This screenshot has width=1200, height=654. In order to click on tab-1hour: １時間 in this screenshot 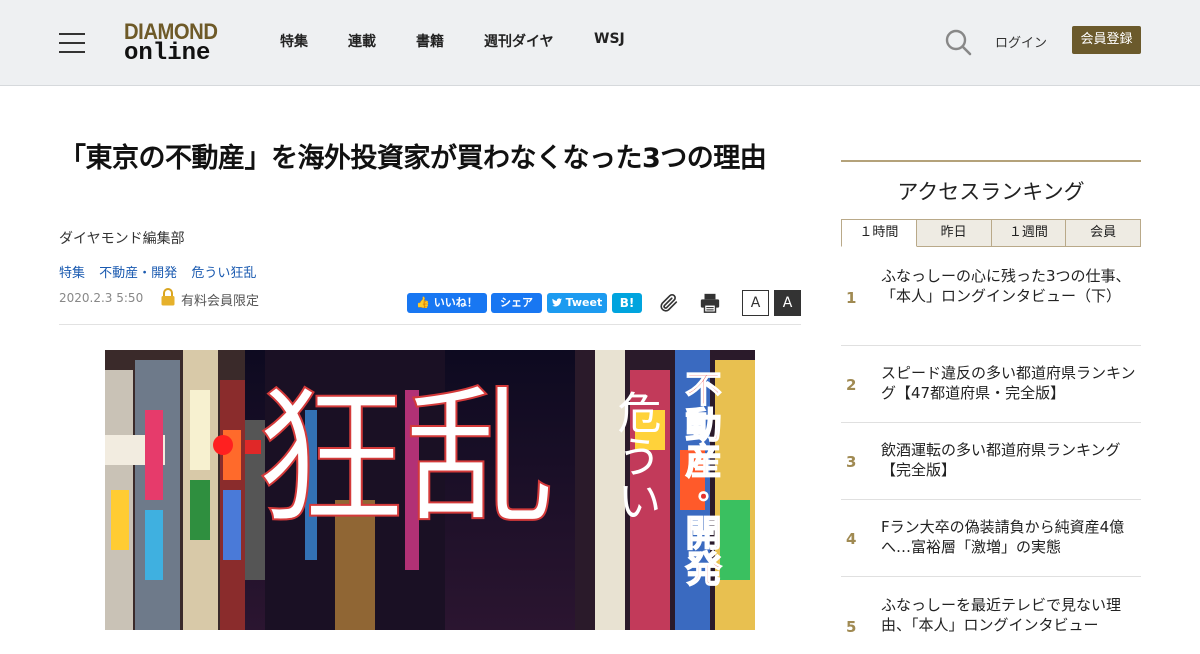, I will do `click(879, 233)`.